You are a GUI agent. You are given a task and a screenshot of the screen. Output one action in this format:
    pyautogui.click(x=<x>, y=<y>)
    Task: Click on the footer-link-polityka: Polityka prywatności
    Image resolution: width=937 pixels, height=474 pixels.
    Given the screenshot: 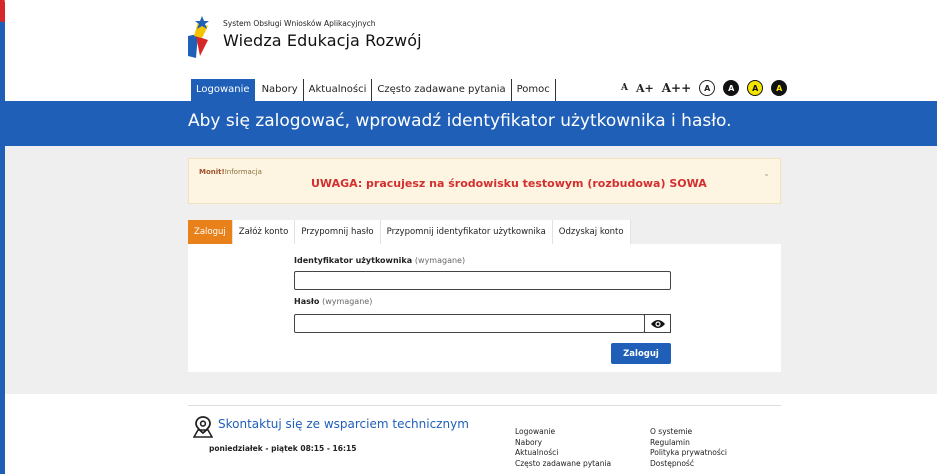 What is the action you would take?
    pyautogui.click(x=688, y=453)
    